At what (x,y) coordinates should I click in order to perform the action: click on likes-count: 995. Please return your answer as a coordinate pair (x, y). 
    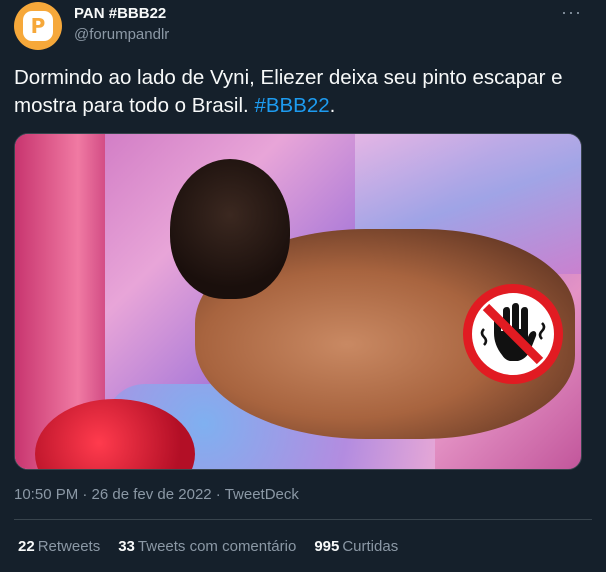
    Looking at the image, I should click on (327, 546).